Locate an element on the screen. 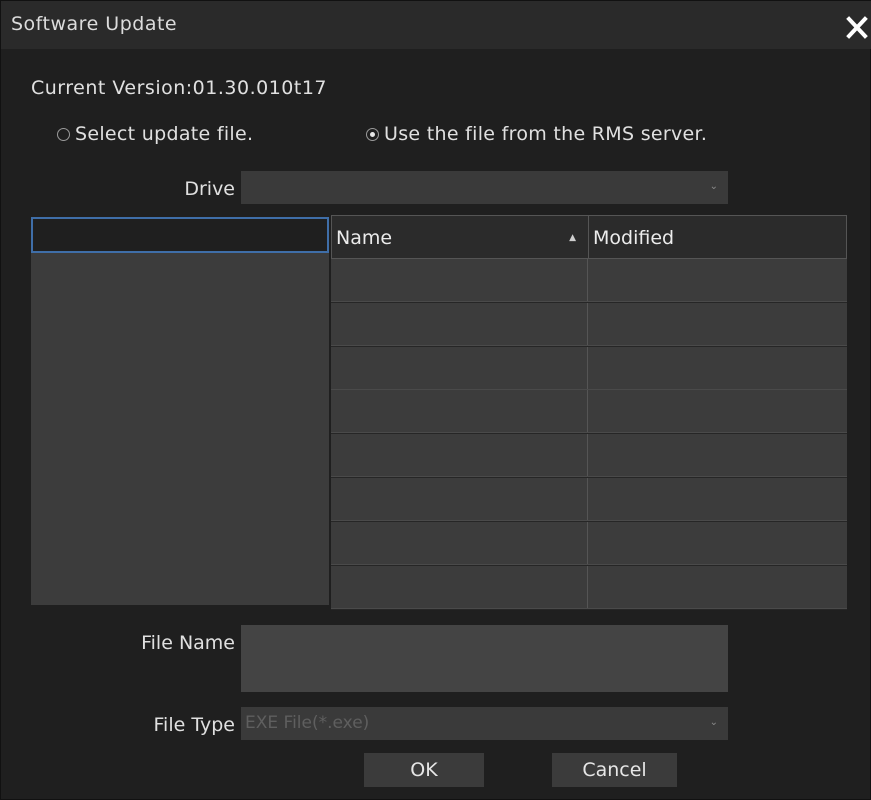 The height and width of the screenshot is (800, 871). radio-label-select-file: Select update file. is located at coordinates (164, 134).